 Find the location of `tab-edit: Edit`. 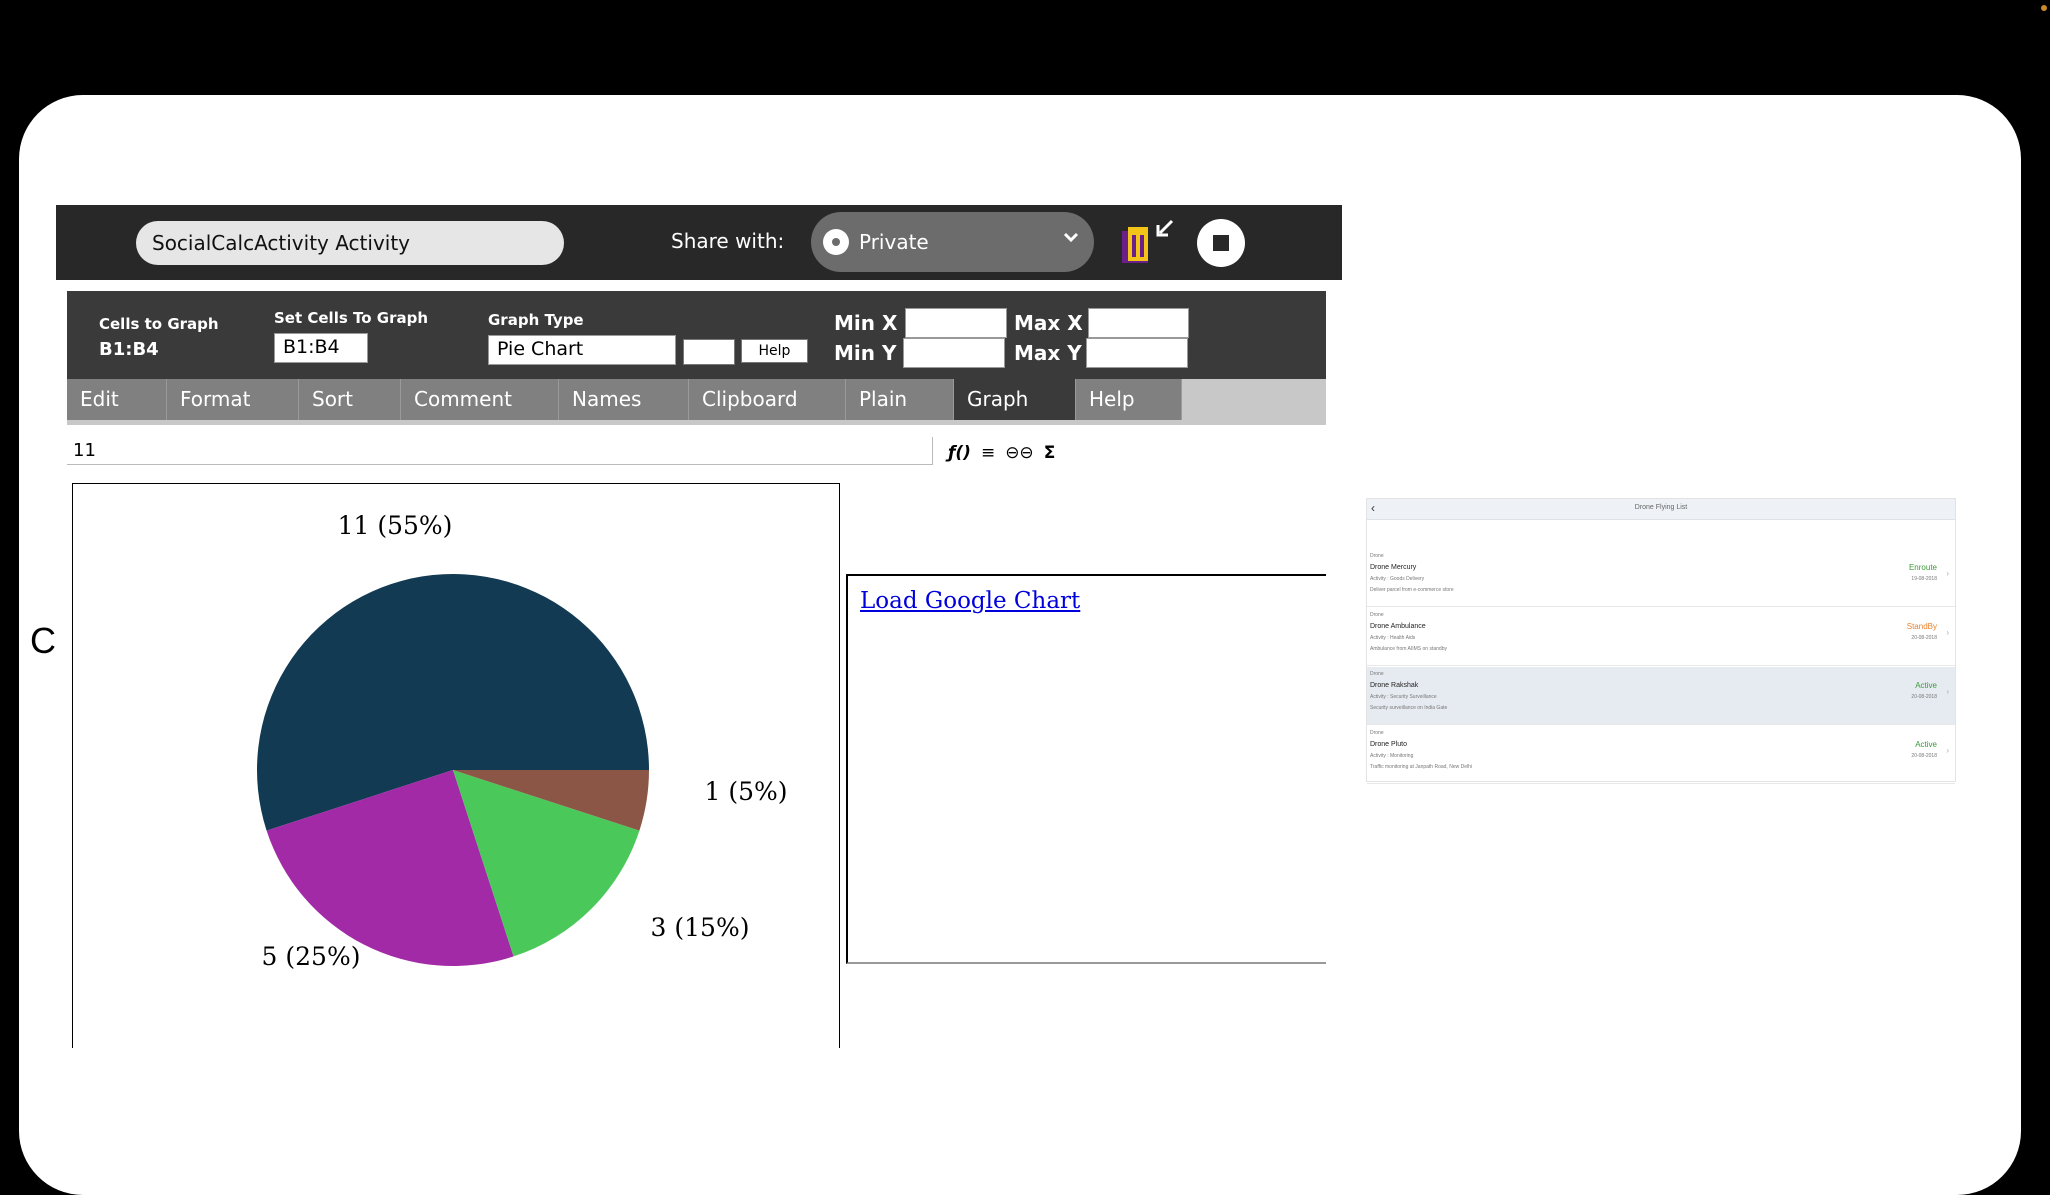

tab-edit: Edit is located at coordinates (117, 399).